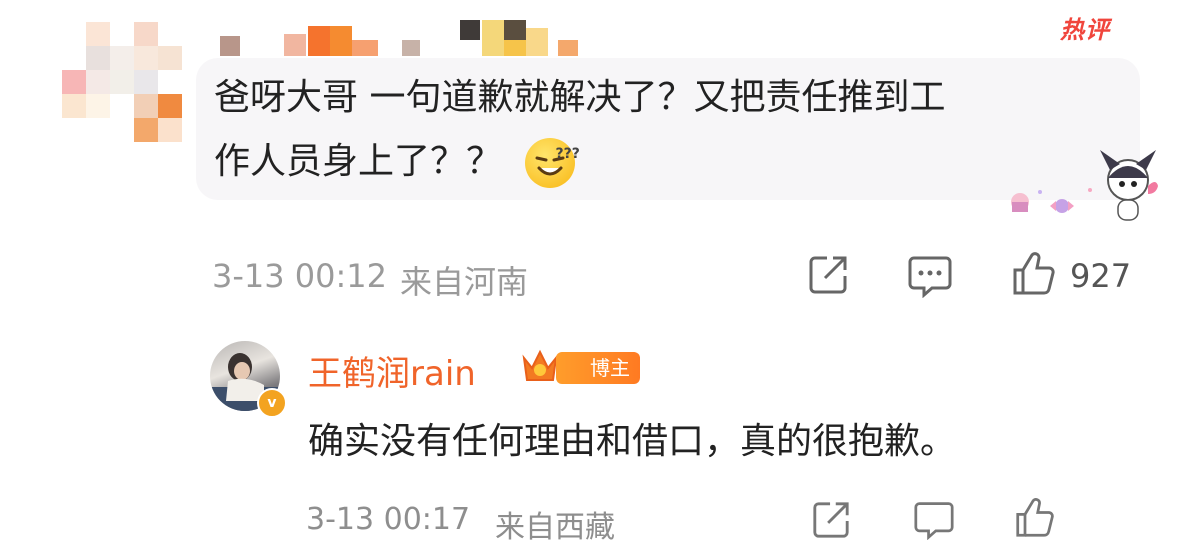 The height and width of the screenshot is (556, 1179). I want to click on comment-location: 来自河南, so click(464, 282).